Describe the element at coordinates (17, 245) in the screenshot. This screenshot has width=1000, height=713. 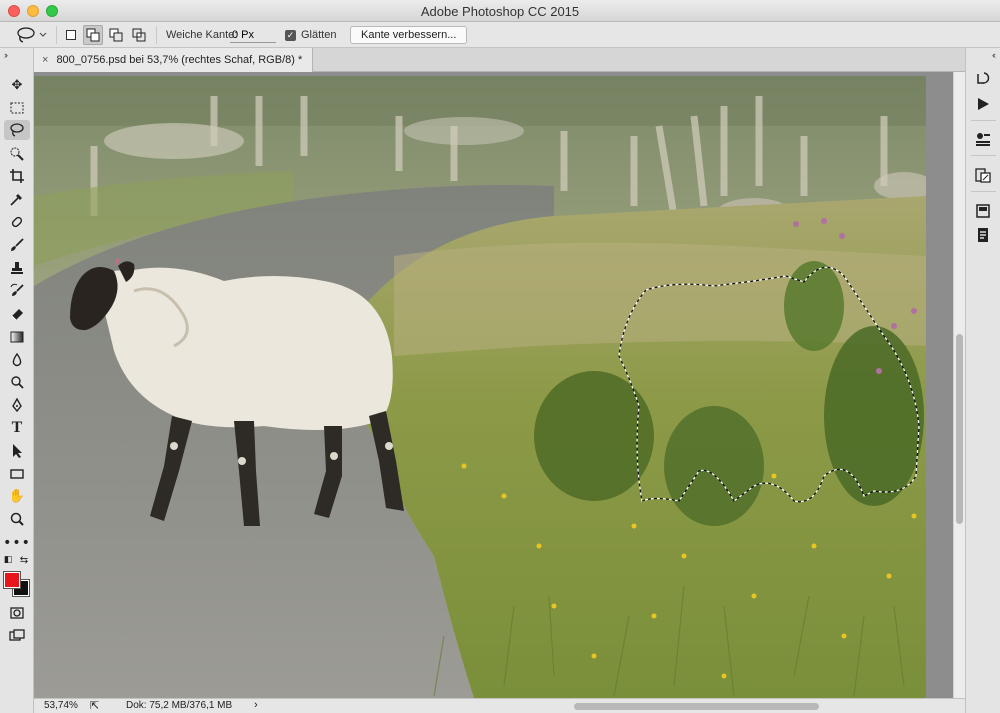
I see `brush-tool-icon` at that location.